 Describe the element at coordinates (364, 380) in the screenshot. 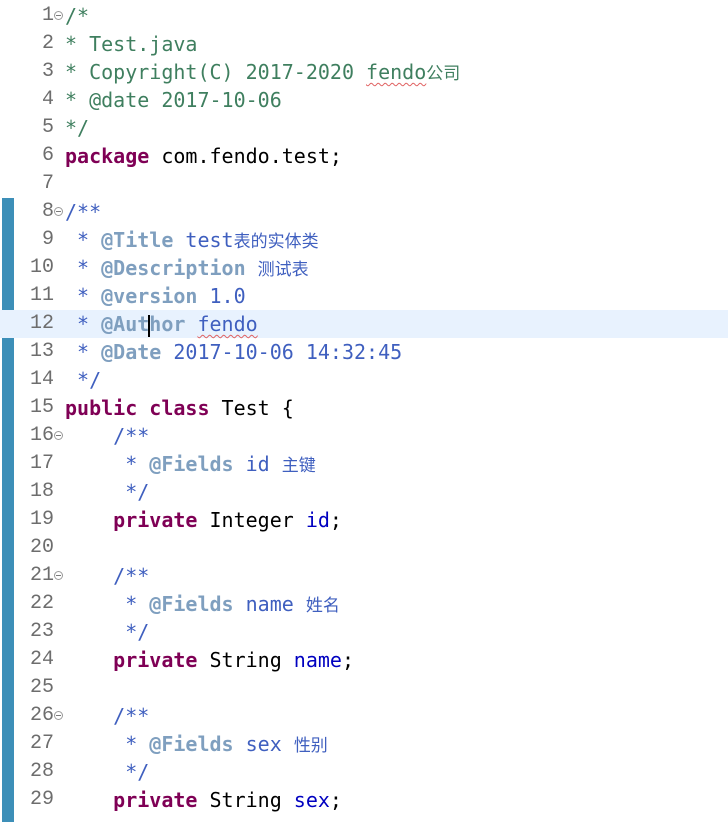

I see `code-line: 14 */` at that location.